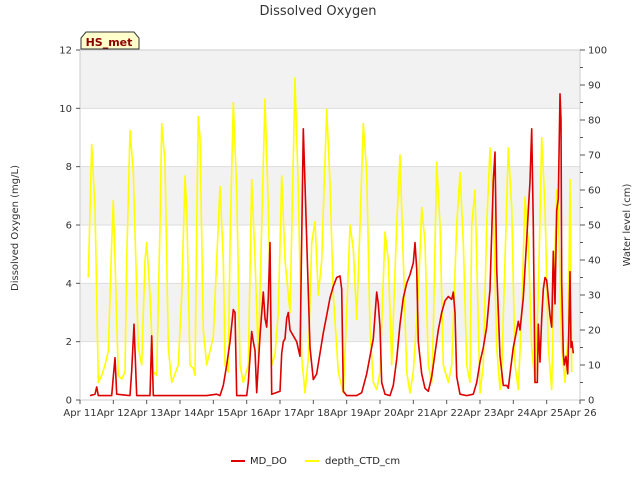 The width and height of the screenshot is (640, 480). What do you see at coordinates (594, 86) in the screenshot?
I see `y2-tick-label: 90` at bounding box center [594, 86].